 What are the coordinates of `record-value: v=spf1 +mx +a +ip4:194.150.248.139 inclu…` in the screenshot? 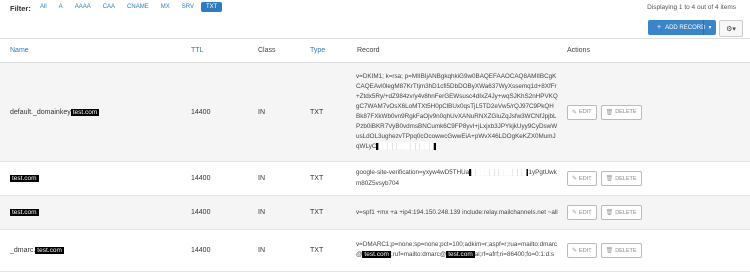 It's located at (461, 212).